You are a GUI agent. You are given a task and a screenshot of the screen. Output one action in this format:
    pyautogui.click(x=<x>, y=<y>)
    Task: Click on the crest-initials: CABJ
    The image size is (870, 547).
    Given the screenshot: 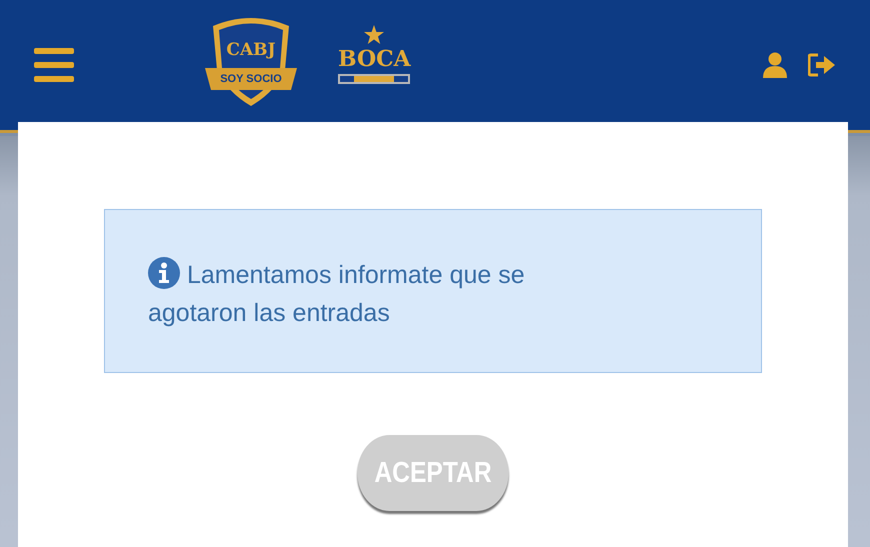 What is the action you would take?
    pyautogui.click(x=251, y=50)
    